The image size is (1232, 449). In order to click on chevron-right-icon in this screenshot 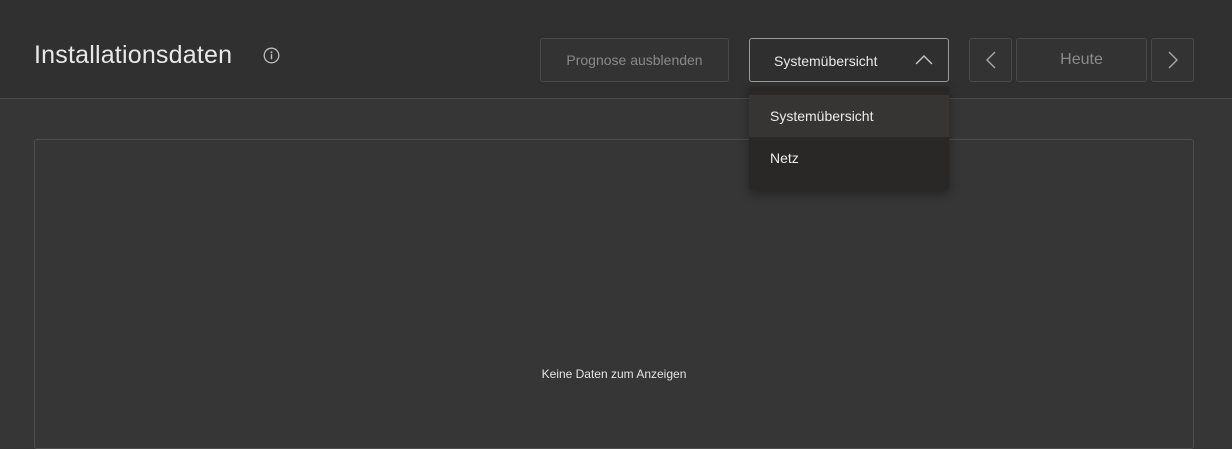, I will do `click(1173, 60)`.